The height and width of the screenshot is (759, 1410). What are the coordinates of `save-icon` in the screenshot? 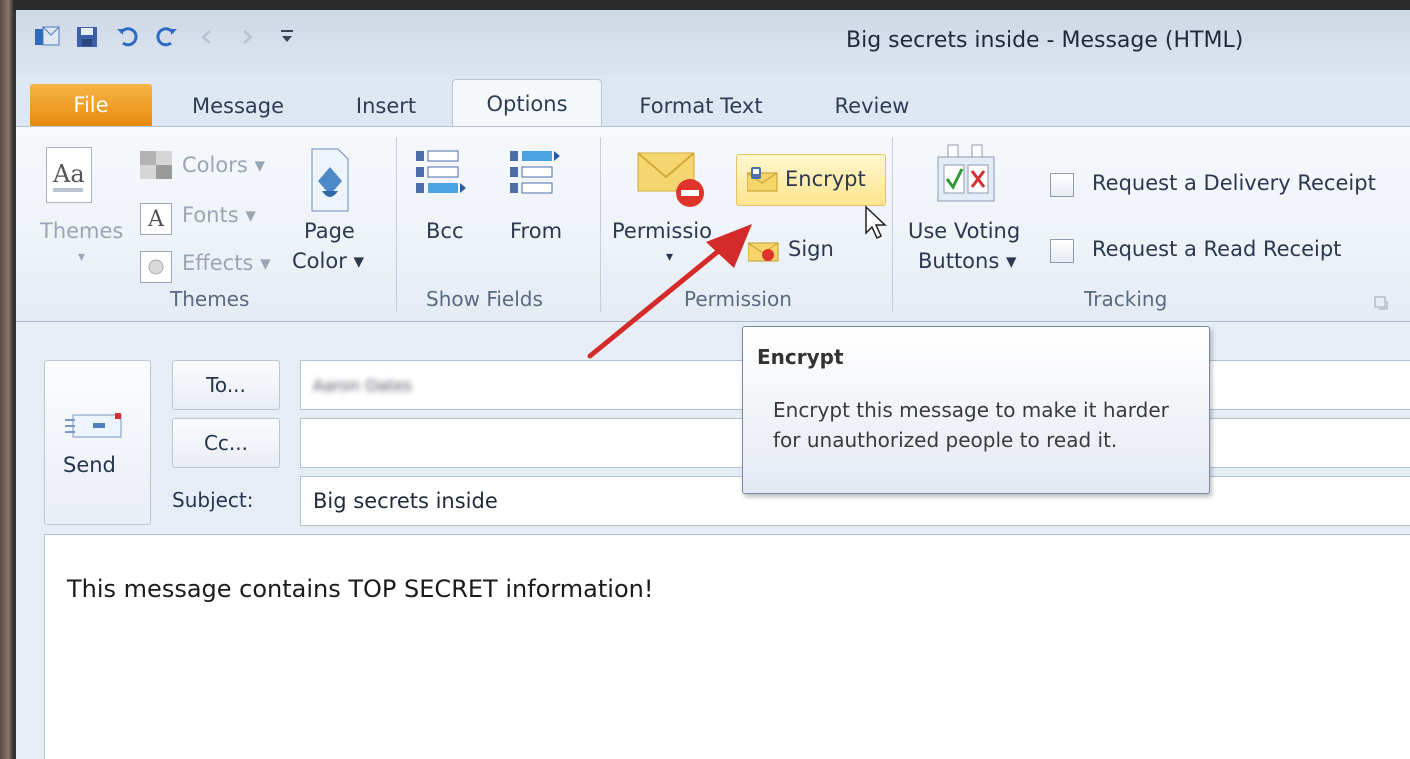 It's located at (87, 37).